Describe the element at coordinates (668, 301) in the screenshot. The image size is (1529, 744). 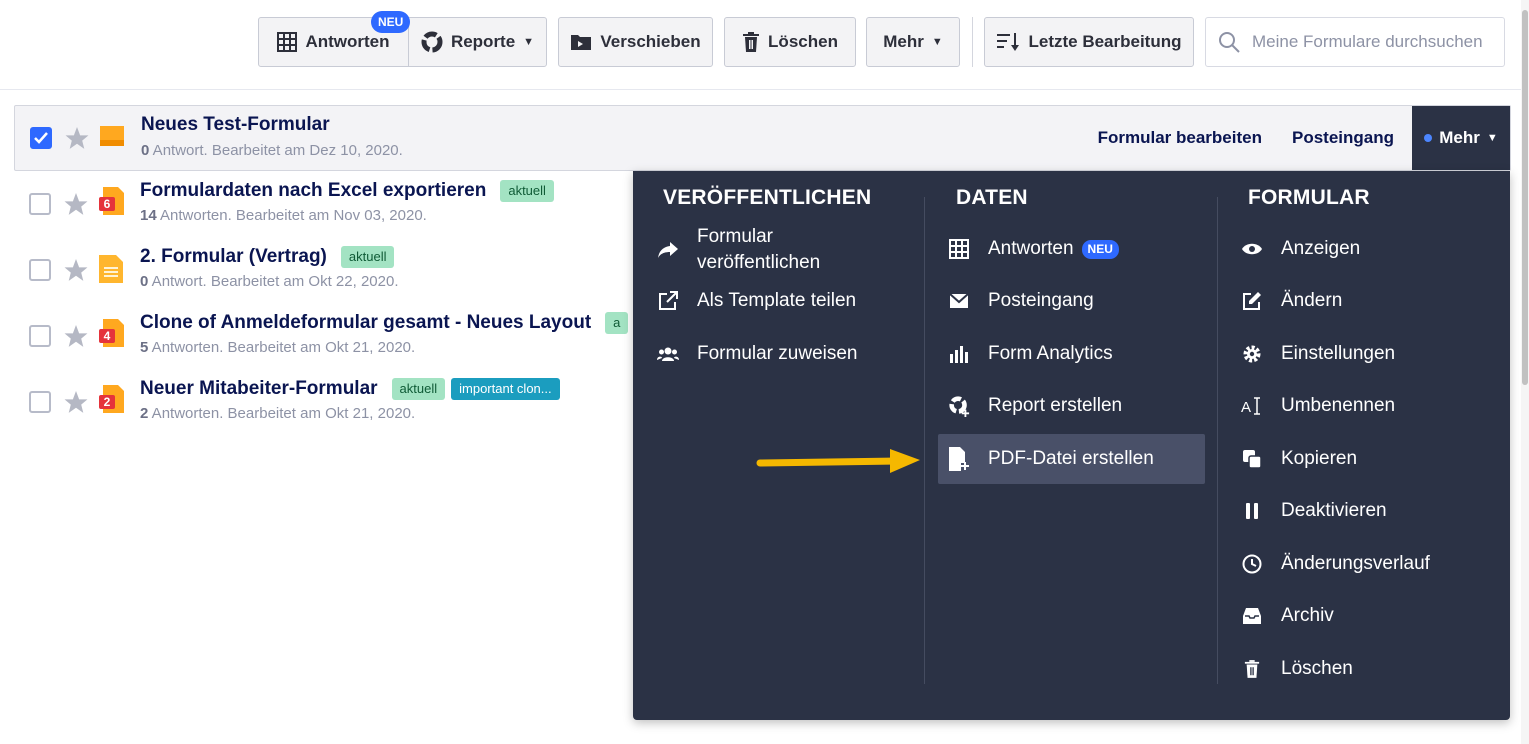
I see `external-share-icon` at that location.